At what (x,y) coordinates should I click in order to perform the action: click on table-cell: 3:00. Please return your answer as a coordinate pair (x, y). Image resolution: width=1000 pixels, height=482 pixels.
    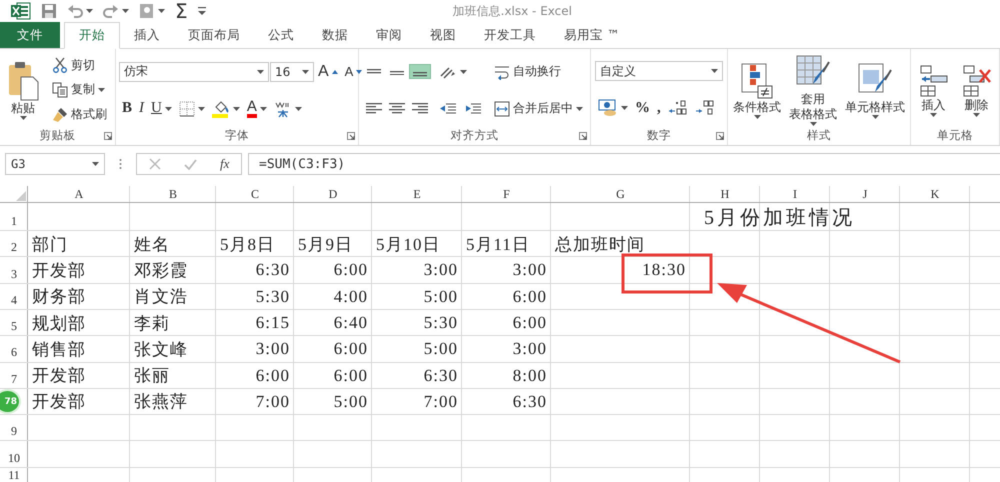
    Looking at the image, I should click on (529, 270).